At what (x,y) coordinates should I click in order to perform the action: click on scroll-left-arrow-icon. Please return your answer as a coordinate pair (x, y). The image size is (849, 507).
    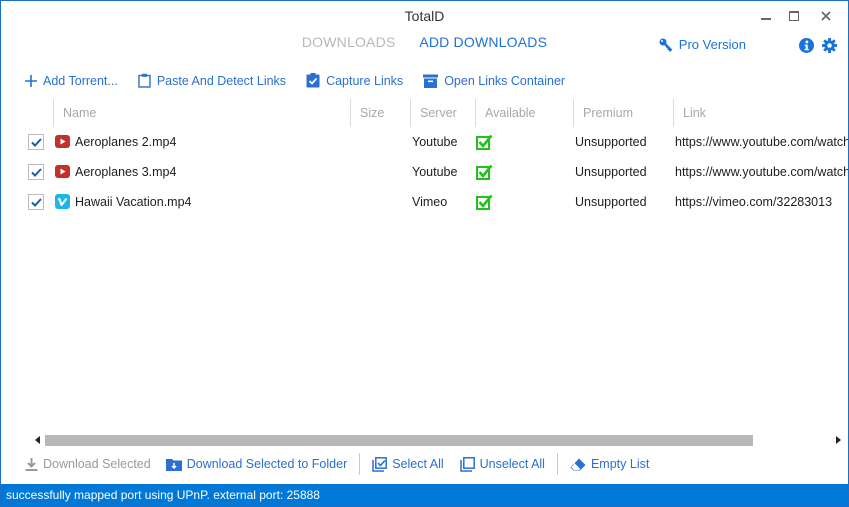
    Looking at the image, I should click on (38, 440).